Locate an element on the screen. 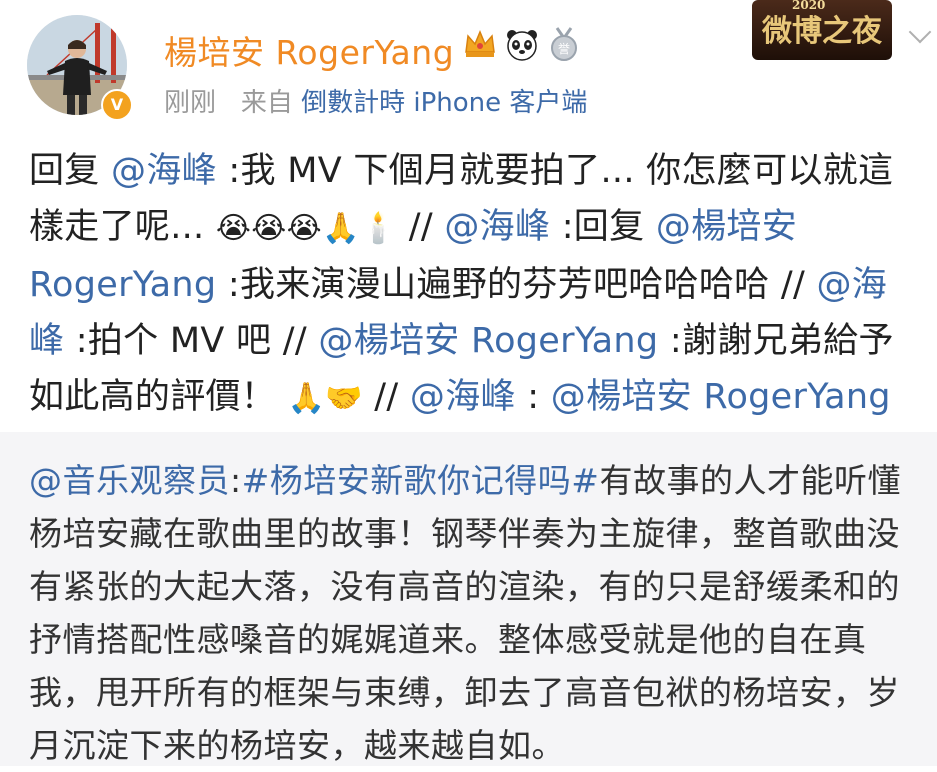  panda-icon is located at coordinates (522, 44).